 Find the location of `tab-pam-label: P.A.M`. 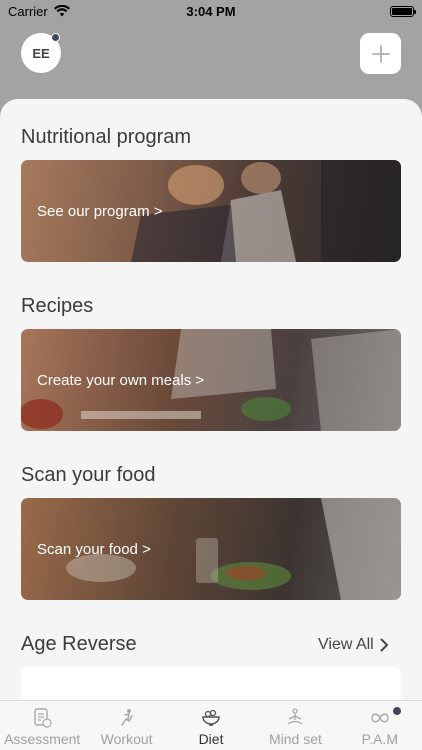

tab-pam-label: P.A.M is located at coordinates (379, 739).